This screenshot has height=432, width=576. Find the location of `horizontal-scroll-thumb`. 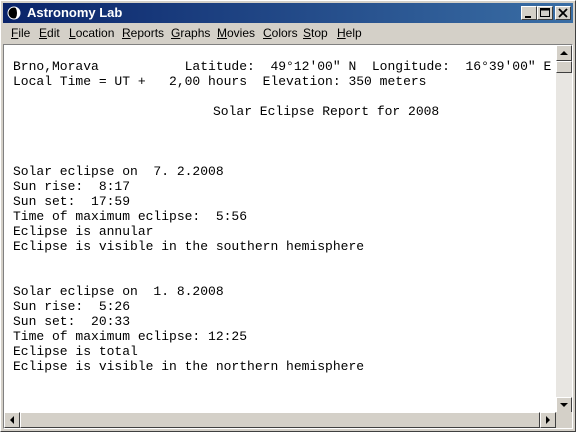

horizontal-scroll-thumb is located at coordinates (280, 420).